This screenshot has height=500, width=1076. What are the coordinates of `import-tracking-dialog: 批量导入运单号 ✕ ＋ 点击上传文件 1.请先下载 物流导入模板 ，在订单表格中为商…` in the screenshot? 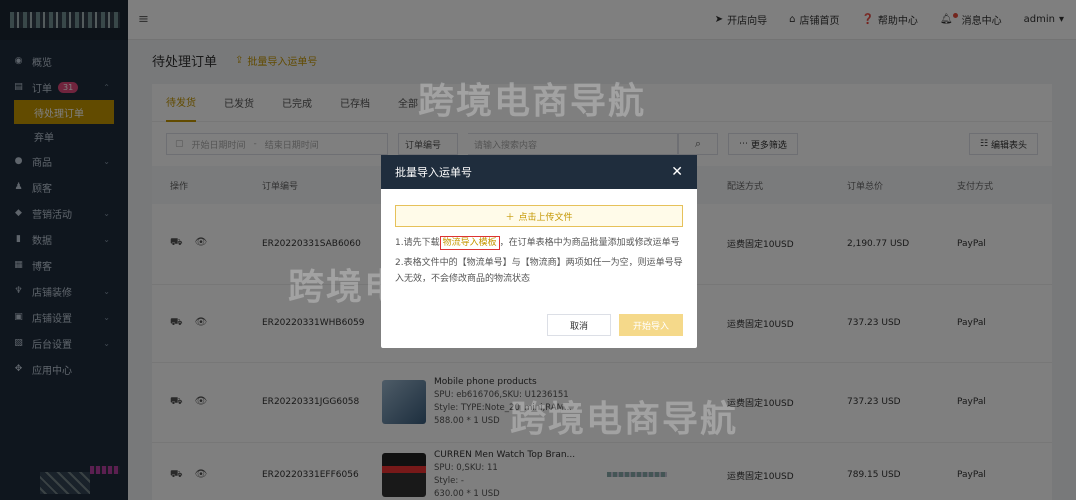 It's located at (539, 251).